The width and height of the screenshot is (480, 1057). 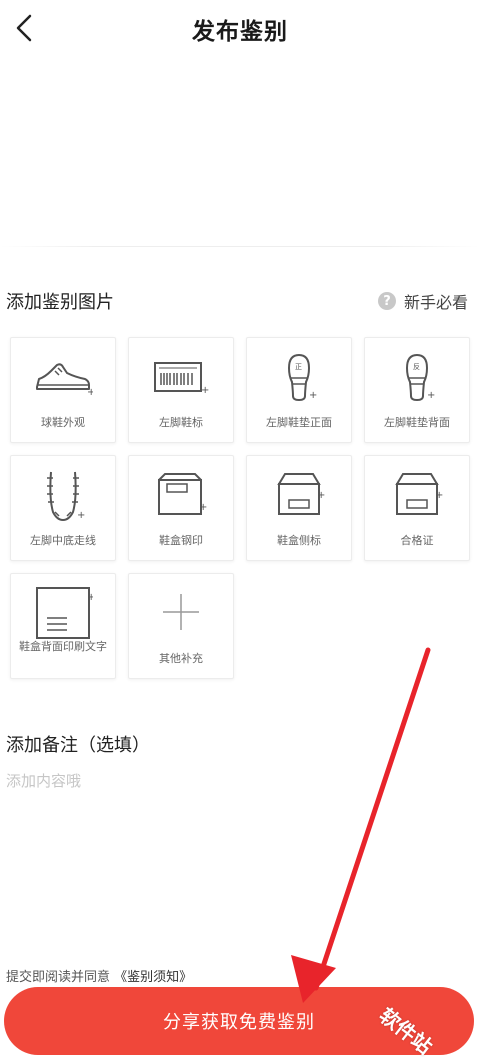 What do you see at coordinates (299, 422) in the screenshot?
I see `tile-label: 左脚鞋垫正面` at bounding box center [299, 422].